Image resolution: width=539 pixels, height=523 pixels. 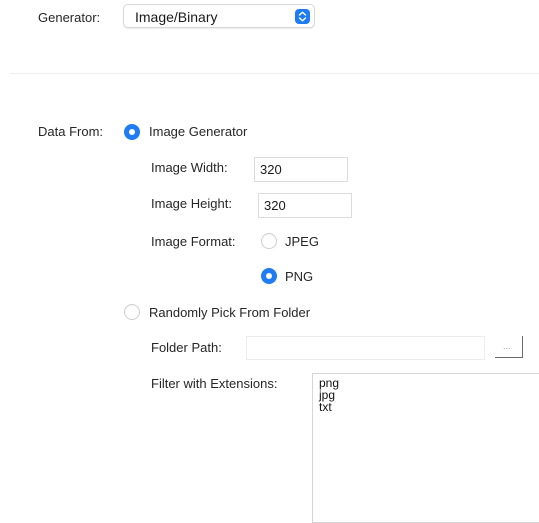 What do you see at coordinates (176, 17) in the screenshot?
I see `generator-select-value: Image/Binary` at bounding box center [176, 17].